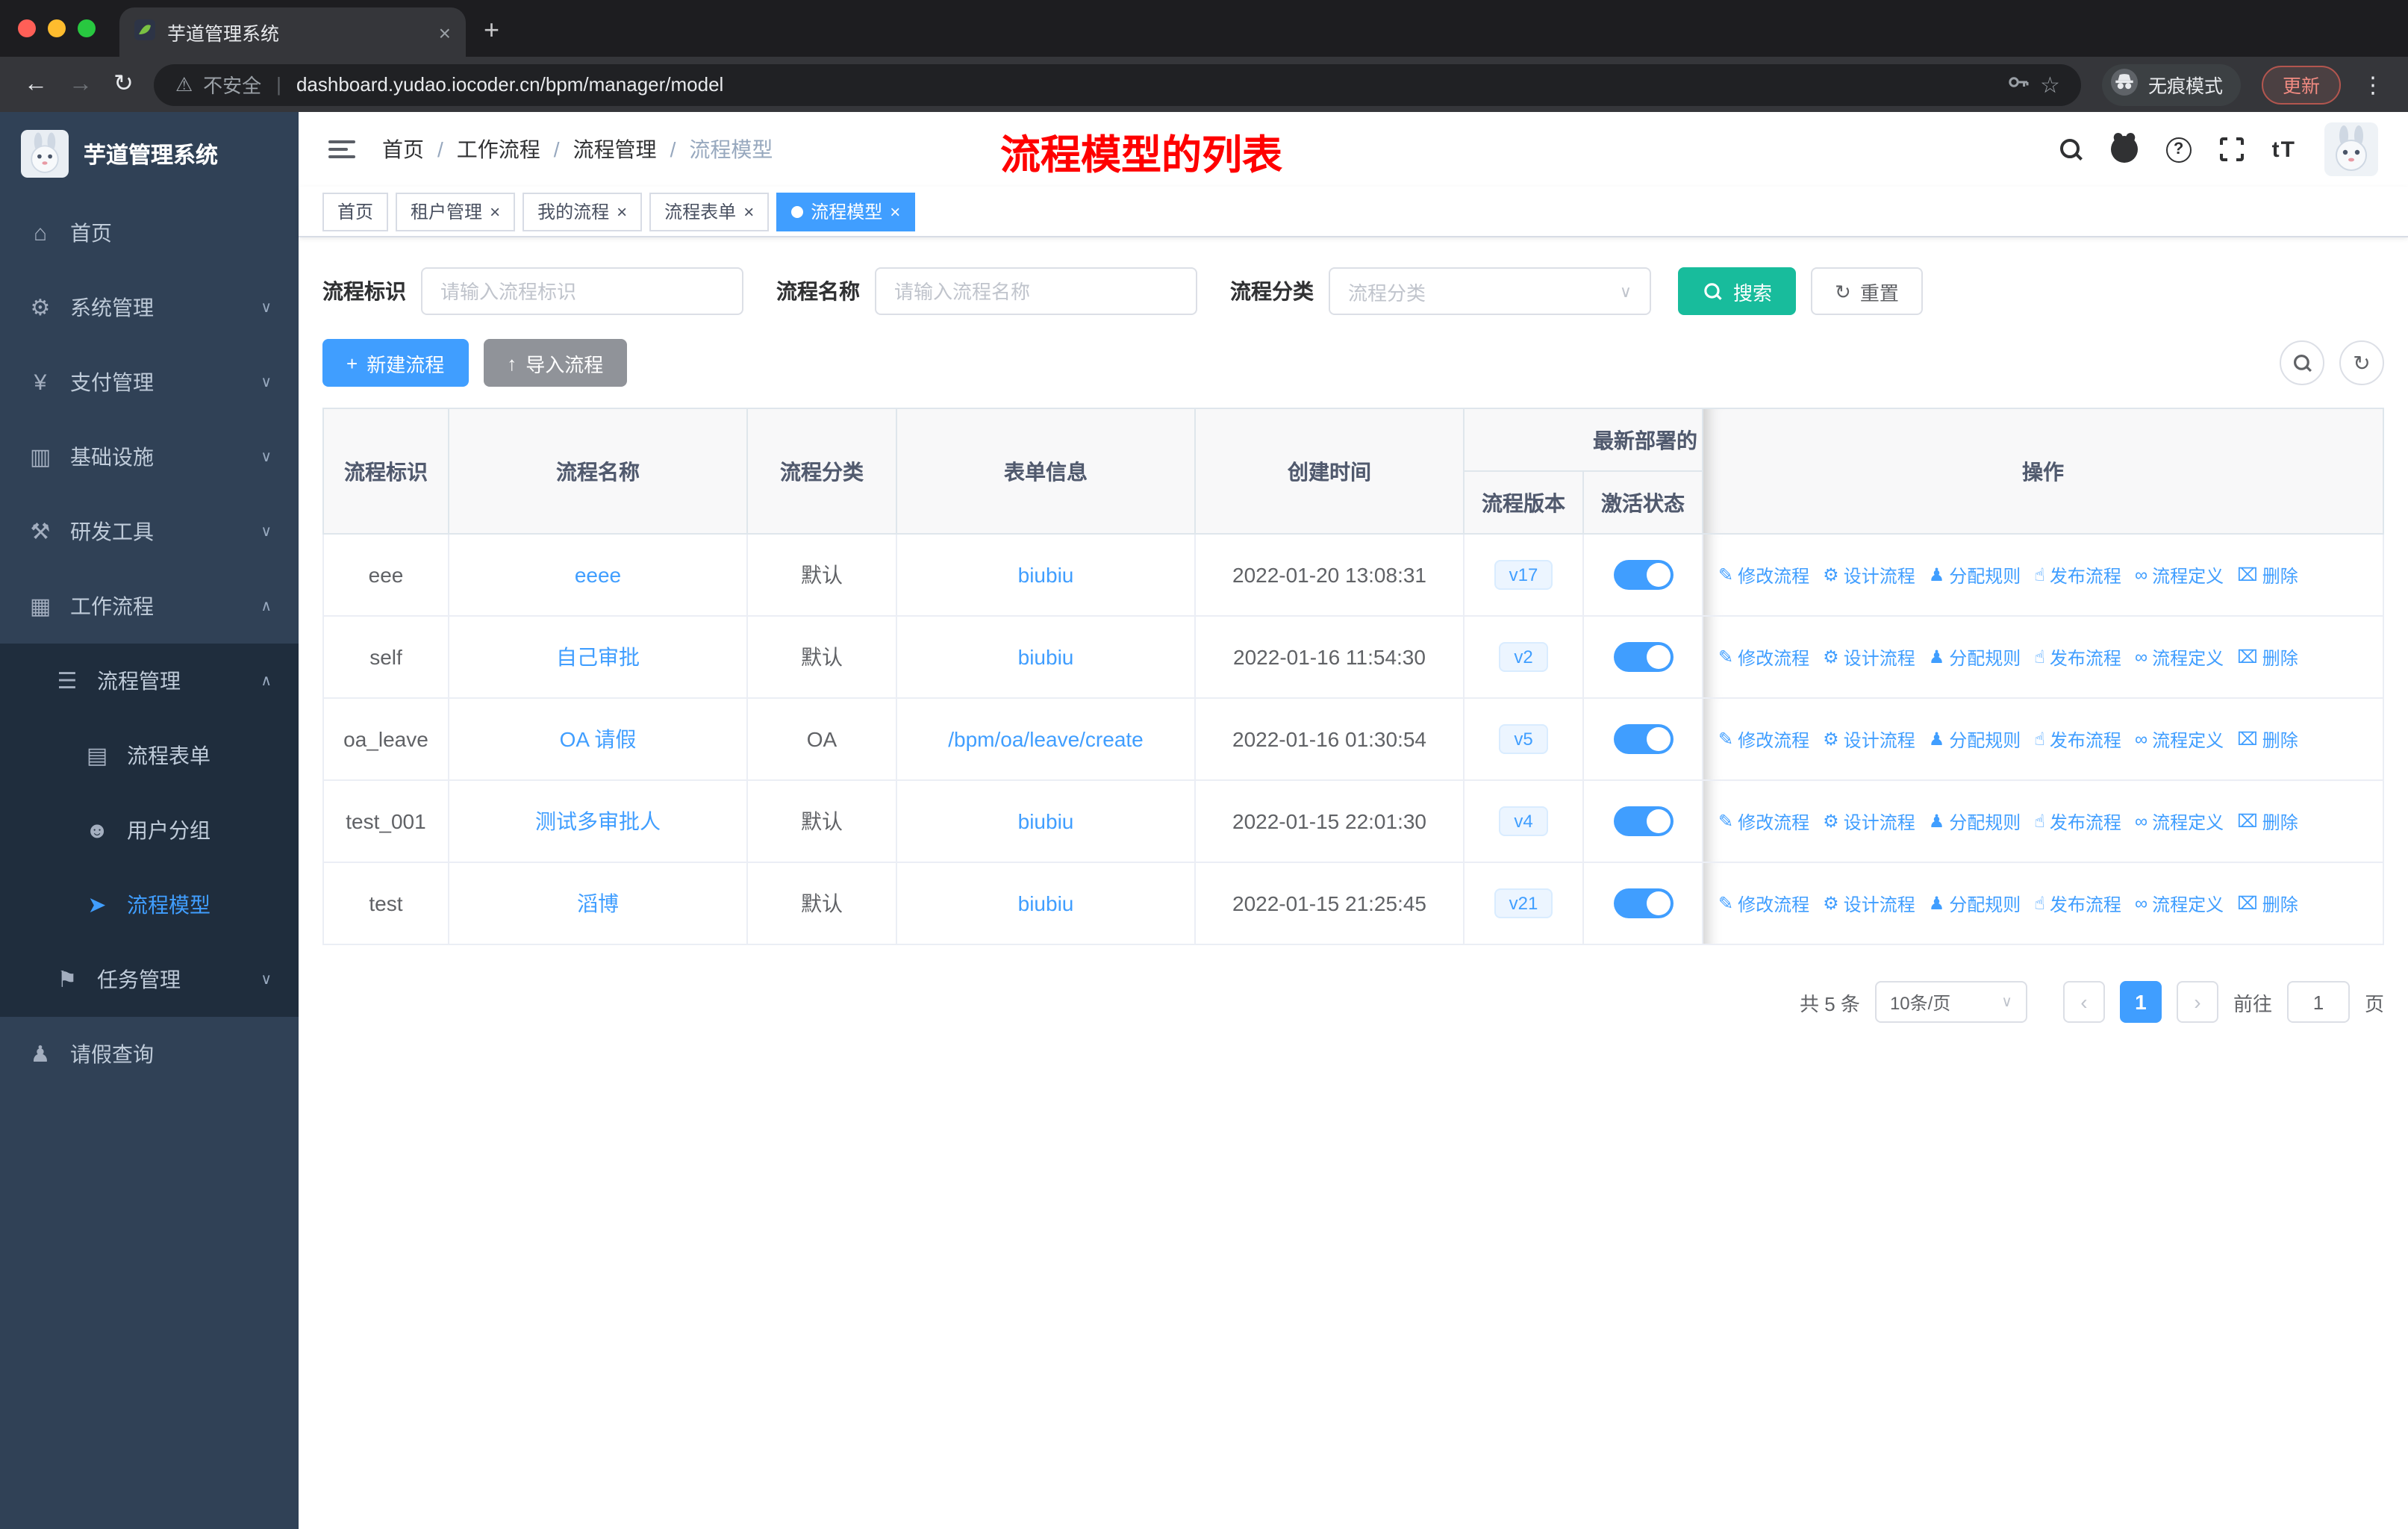  Describe the element at coordinates (87, 28) in the screenshot. I see `zoom-window-button` at that location.